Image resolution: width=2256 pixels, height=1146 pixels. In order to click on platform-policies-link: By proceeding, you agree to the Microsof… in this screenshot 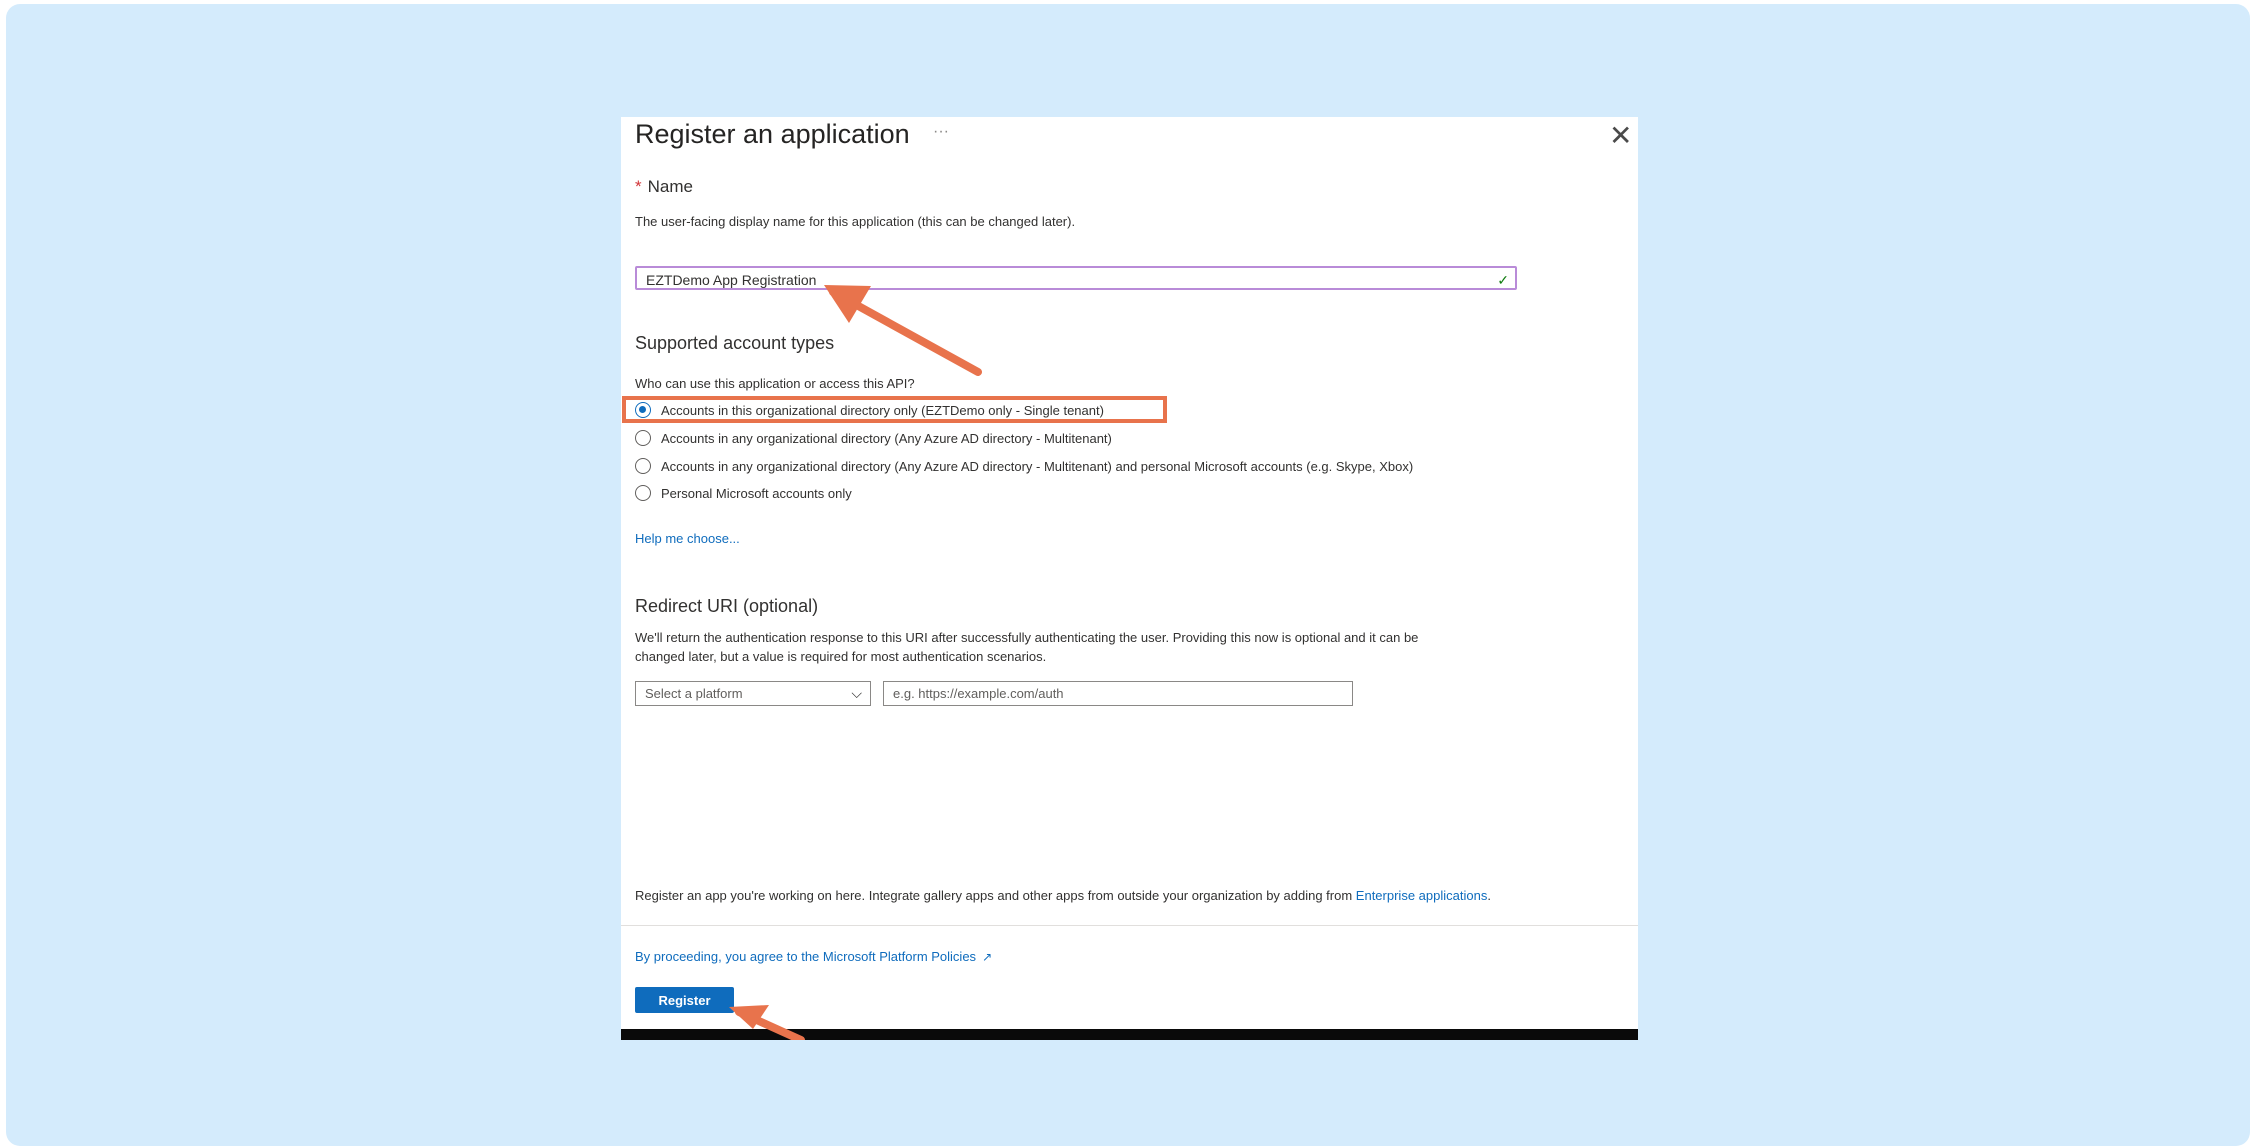, I will do `click(813, 956)`.